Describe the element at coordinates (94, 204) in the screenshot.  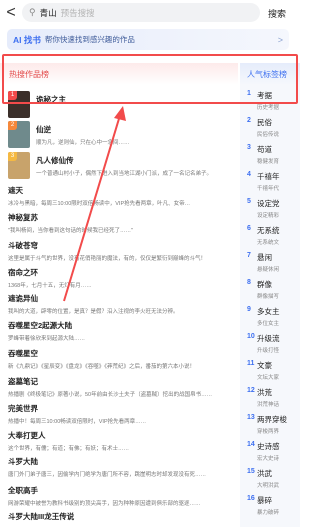
I see `annotation-arrow` at that location.